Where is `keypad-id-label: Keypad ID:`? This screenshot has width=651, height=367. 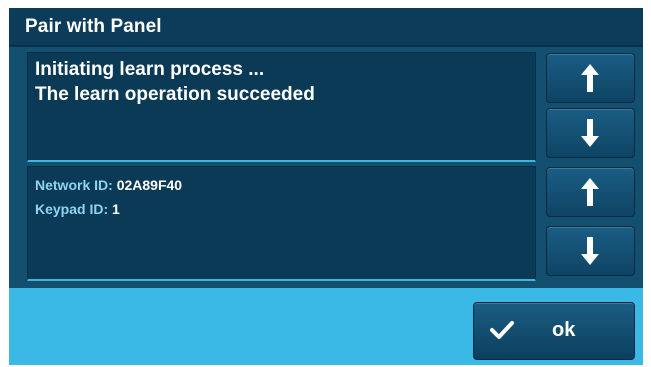 keypad-id-label: Keypad ID: is located at coordinates (72, 209).